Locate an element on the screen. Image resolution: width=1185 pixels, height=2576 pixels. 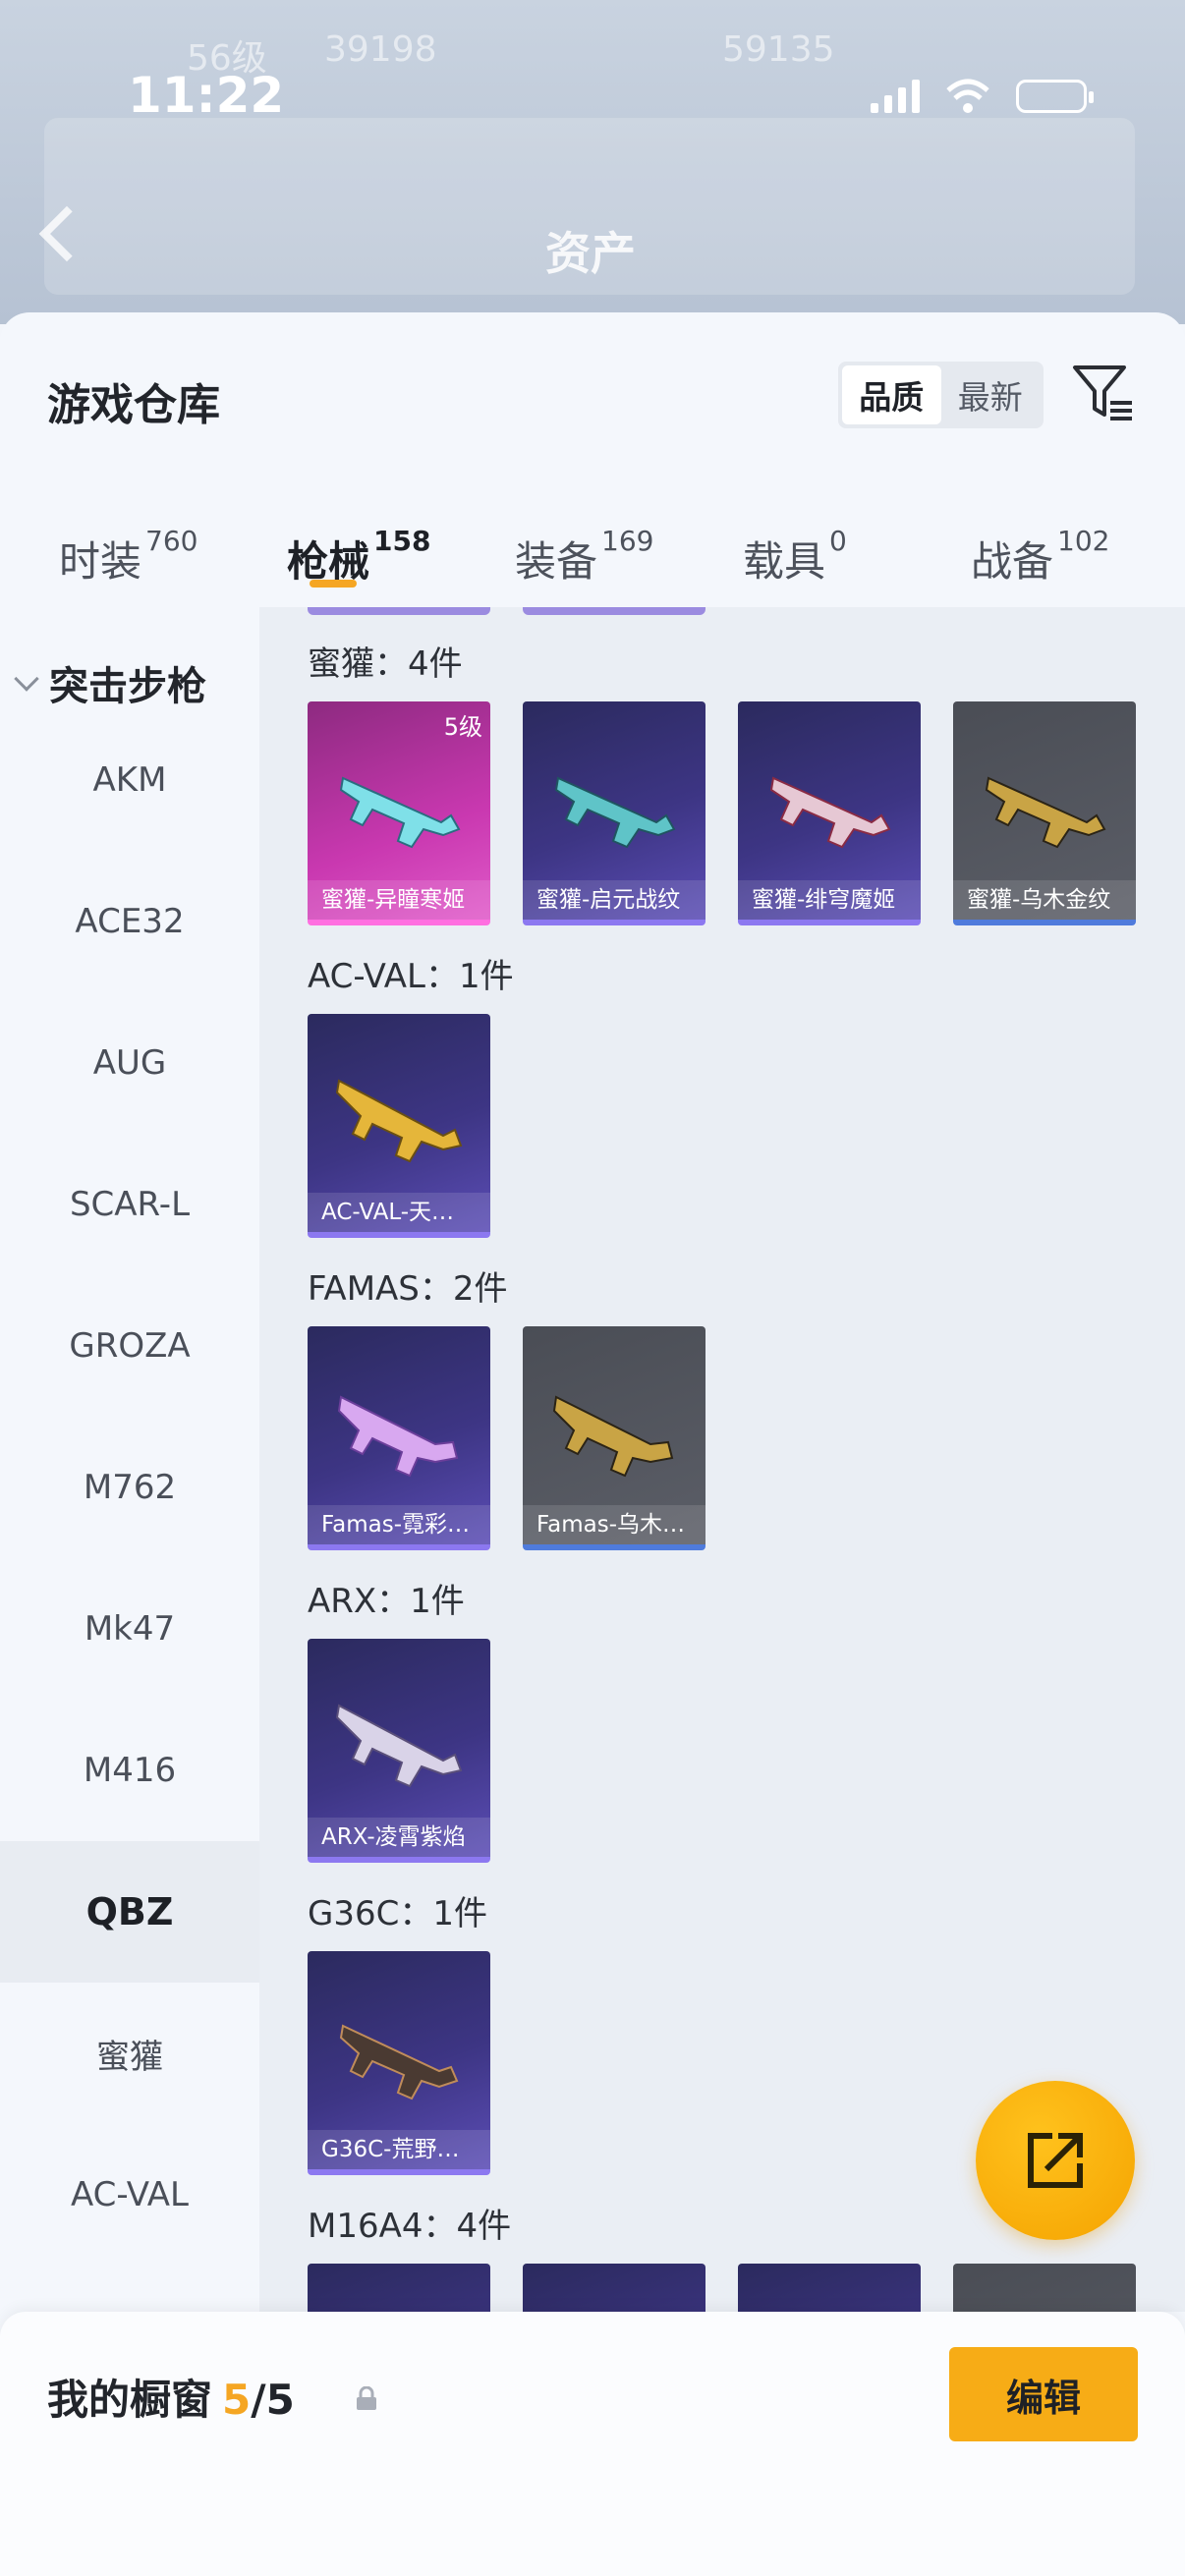
active-tab-indicator is located at coordinates (334, 584).